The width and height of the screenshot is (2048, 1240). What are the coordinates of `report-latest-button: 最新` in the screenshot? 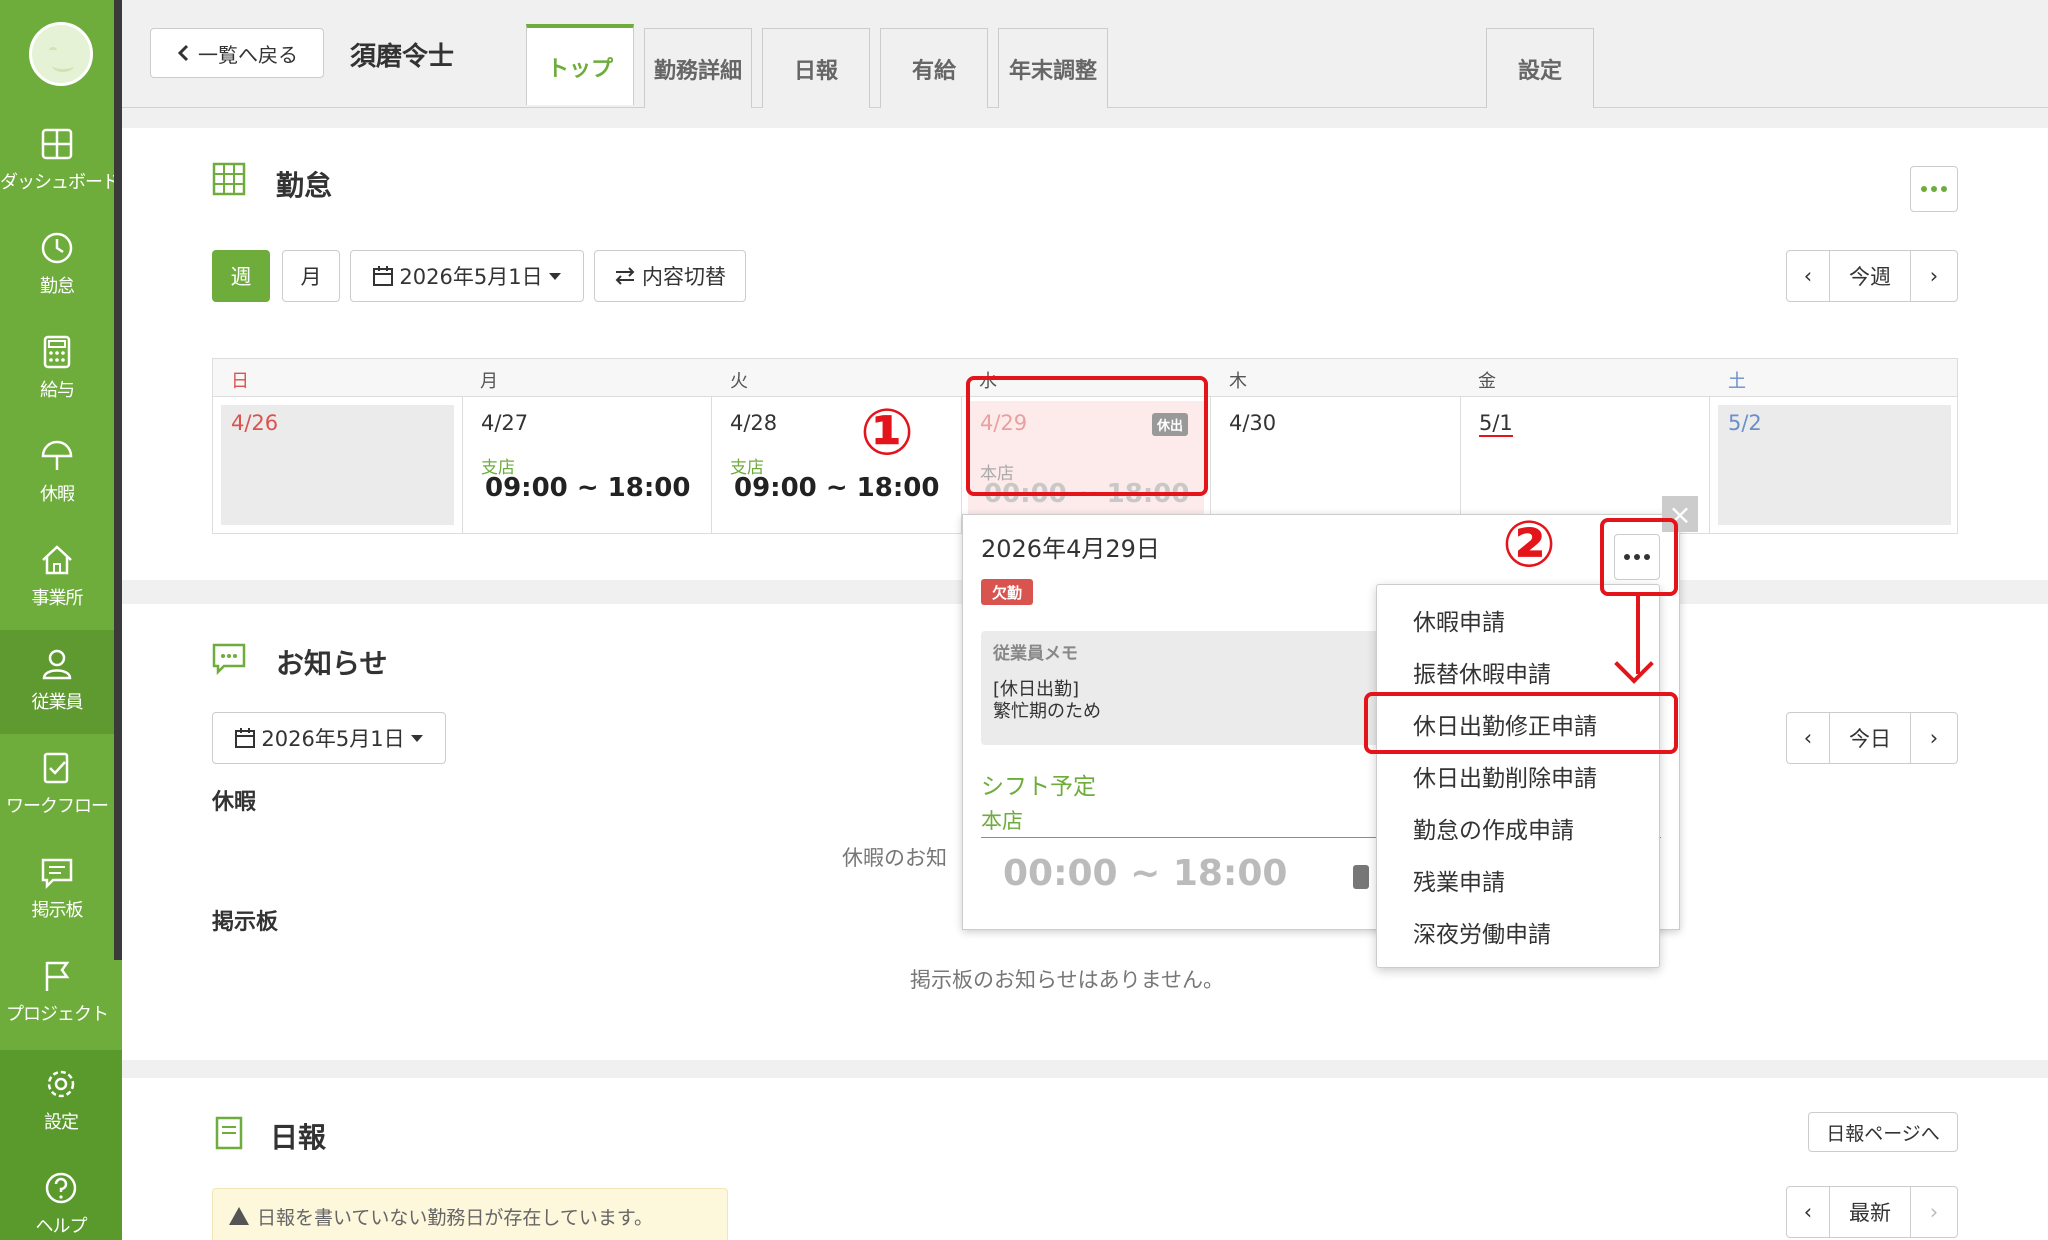 It's located at (1870, 1212).